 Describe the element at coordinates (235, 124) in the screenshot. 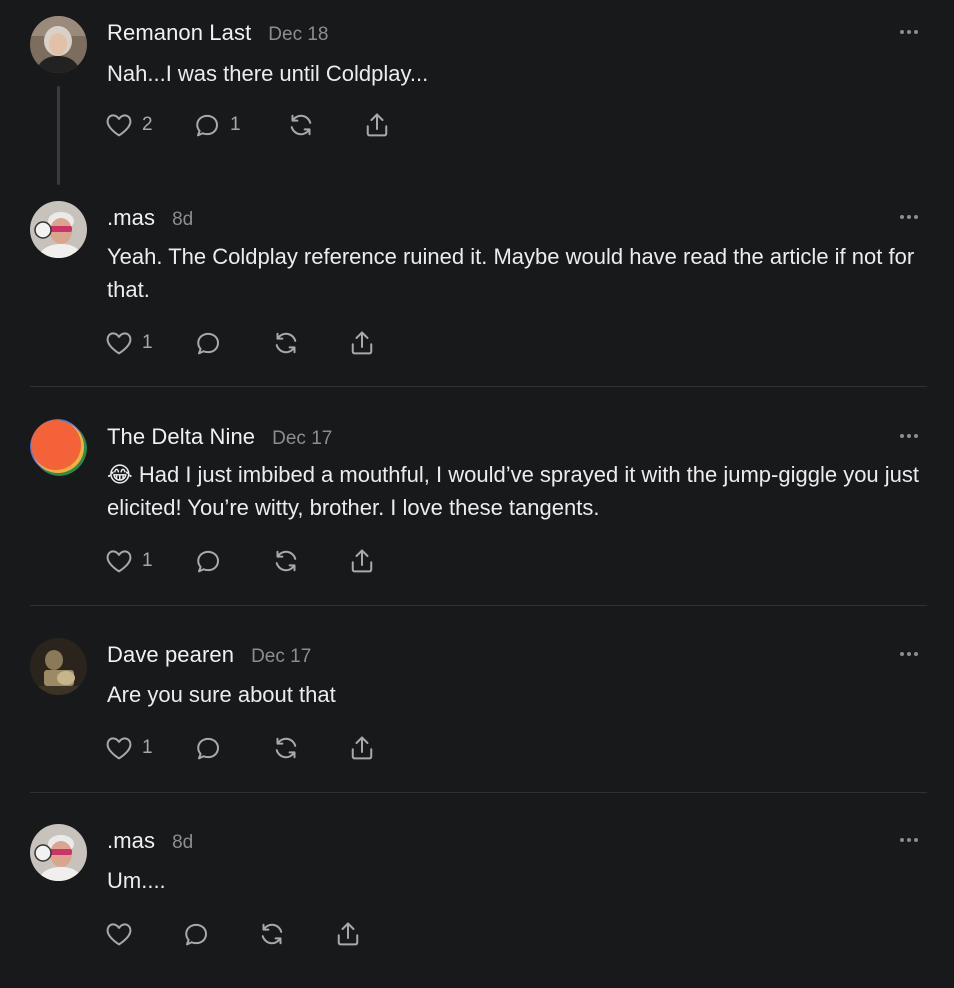

I see `reply-count: 1` at that location.